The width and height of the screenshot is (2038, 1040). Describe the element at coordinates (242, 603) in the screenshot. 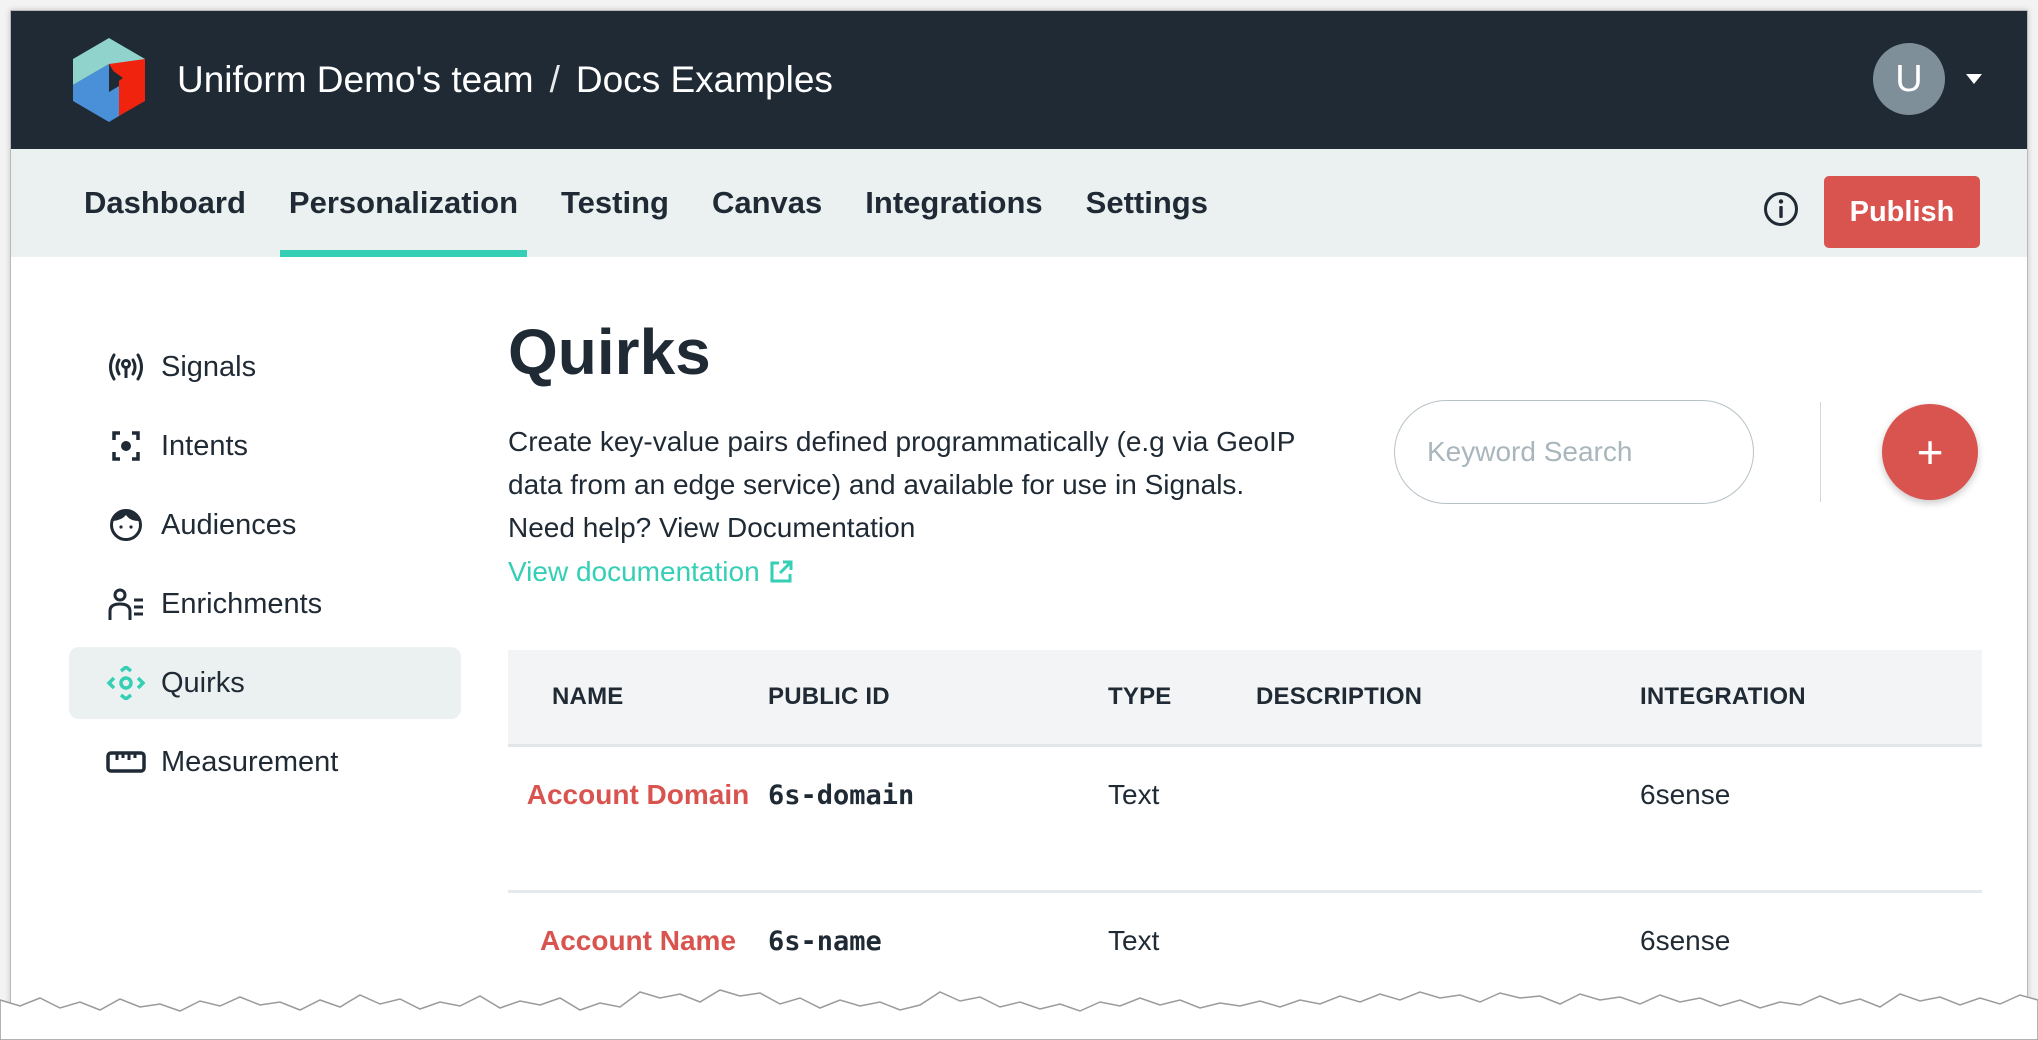

I see `sidebar-item-label: Enrichments` at that location.